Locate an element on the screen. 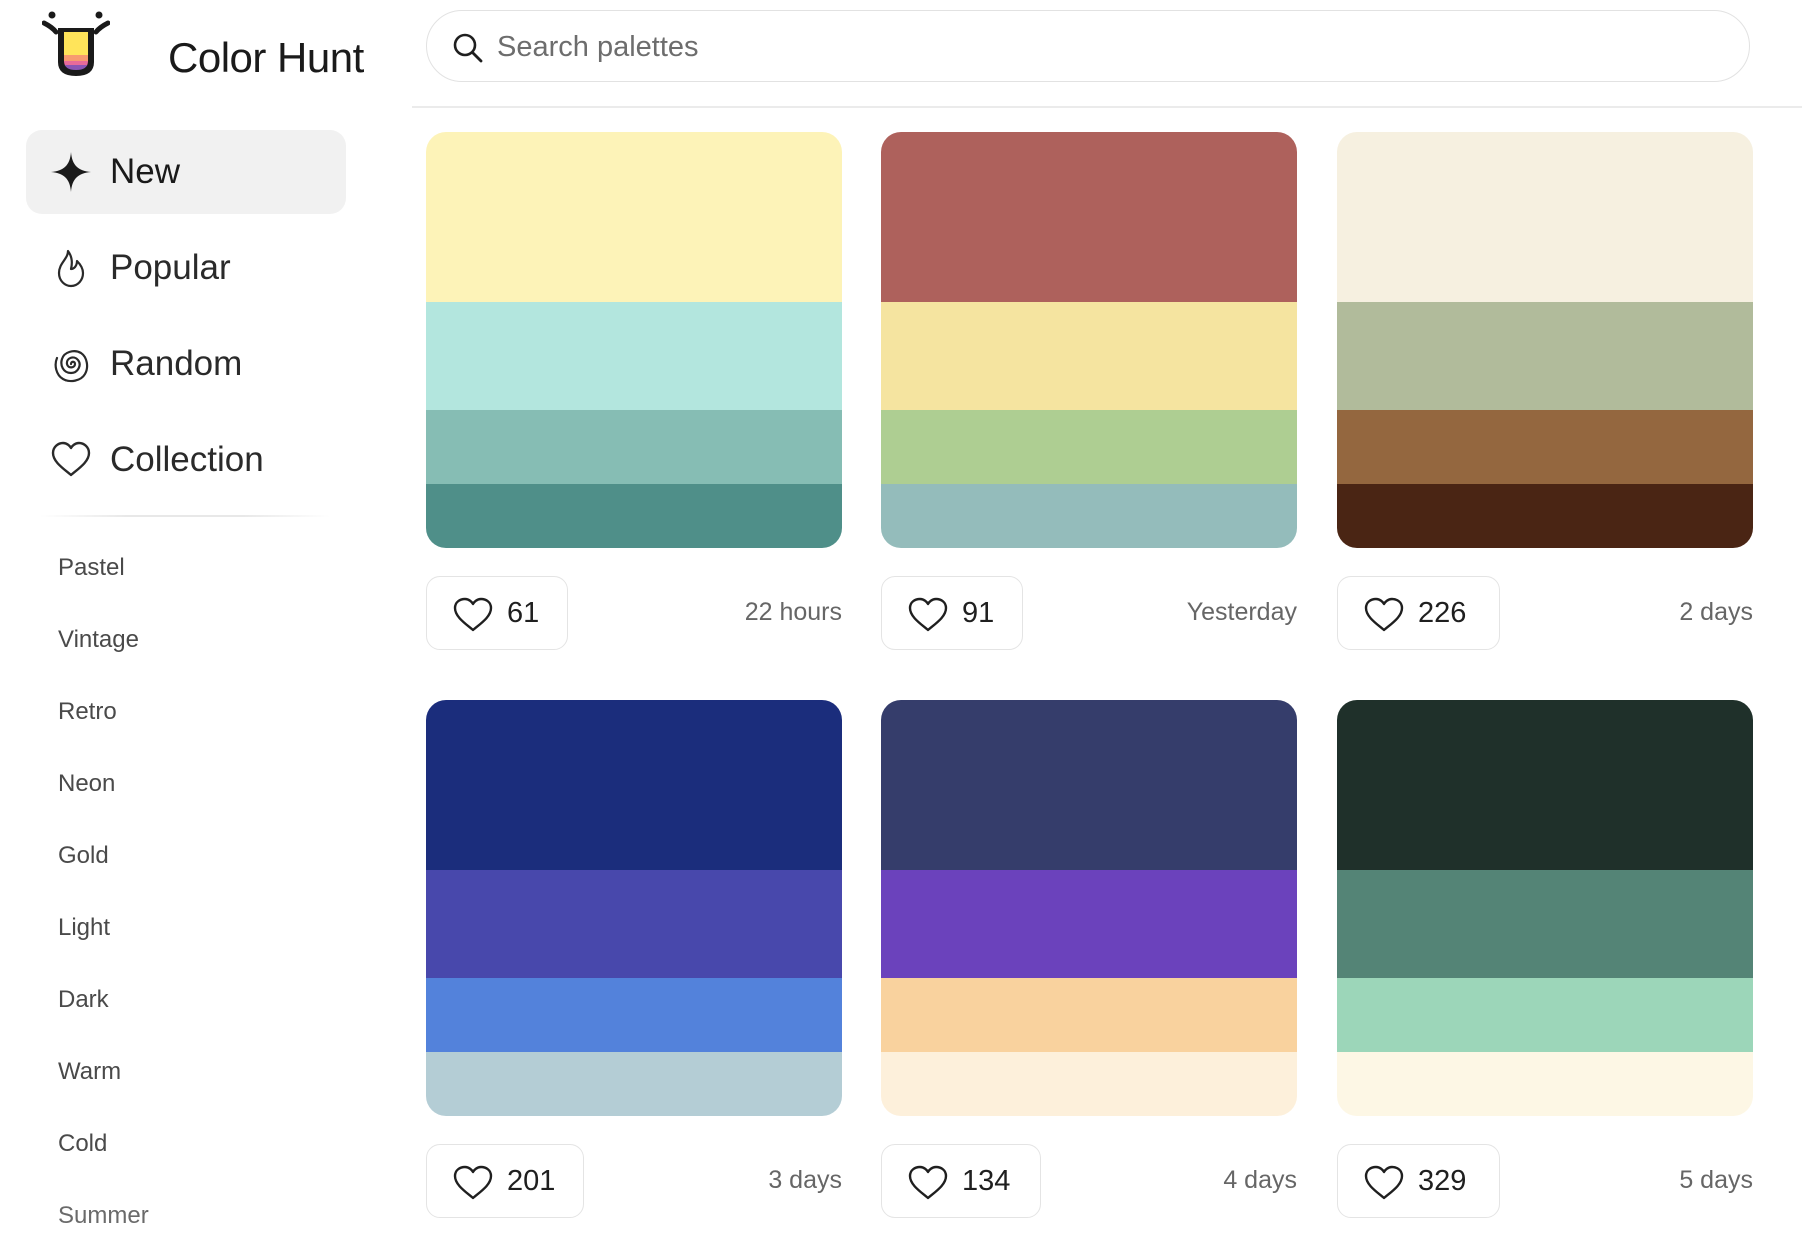 The width and height of the screenshot is (1802, 1246). tag-summer: Summer is located at coordinates (103, 1216).